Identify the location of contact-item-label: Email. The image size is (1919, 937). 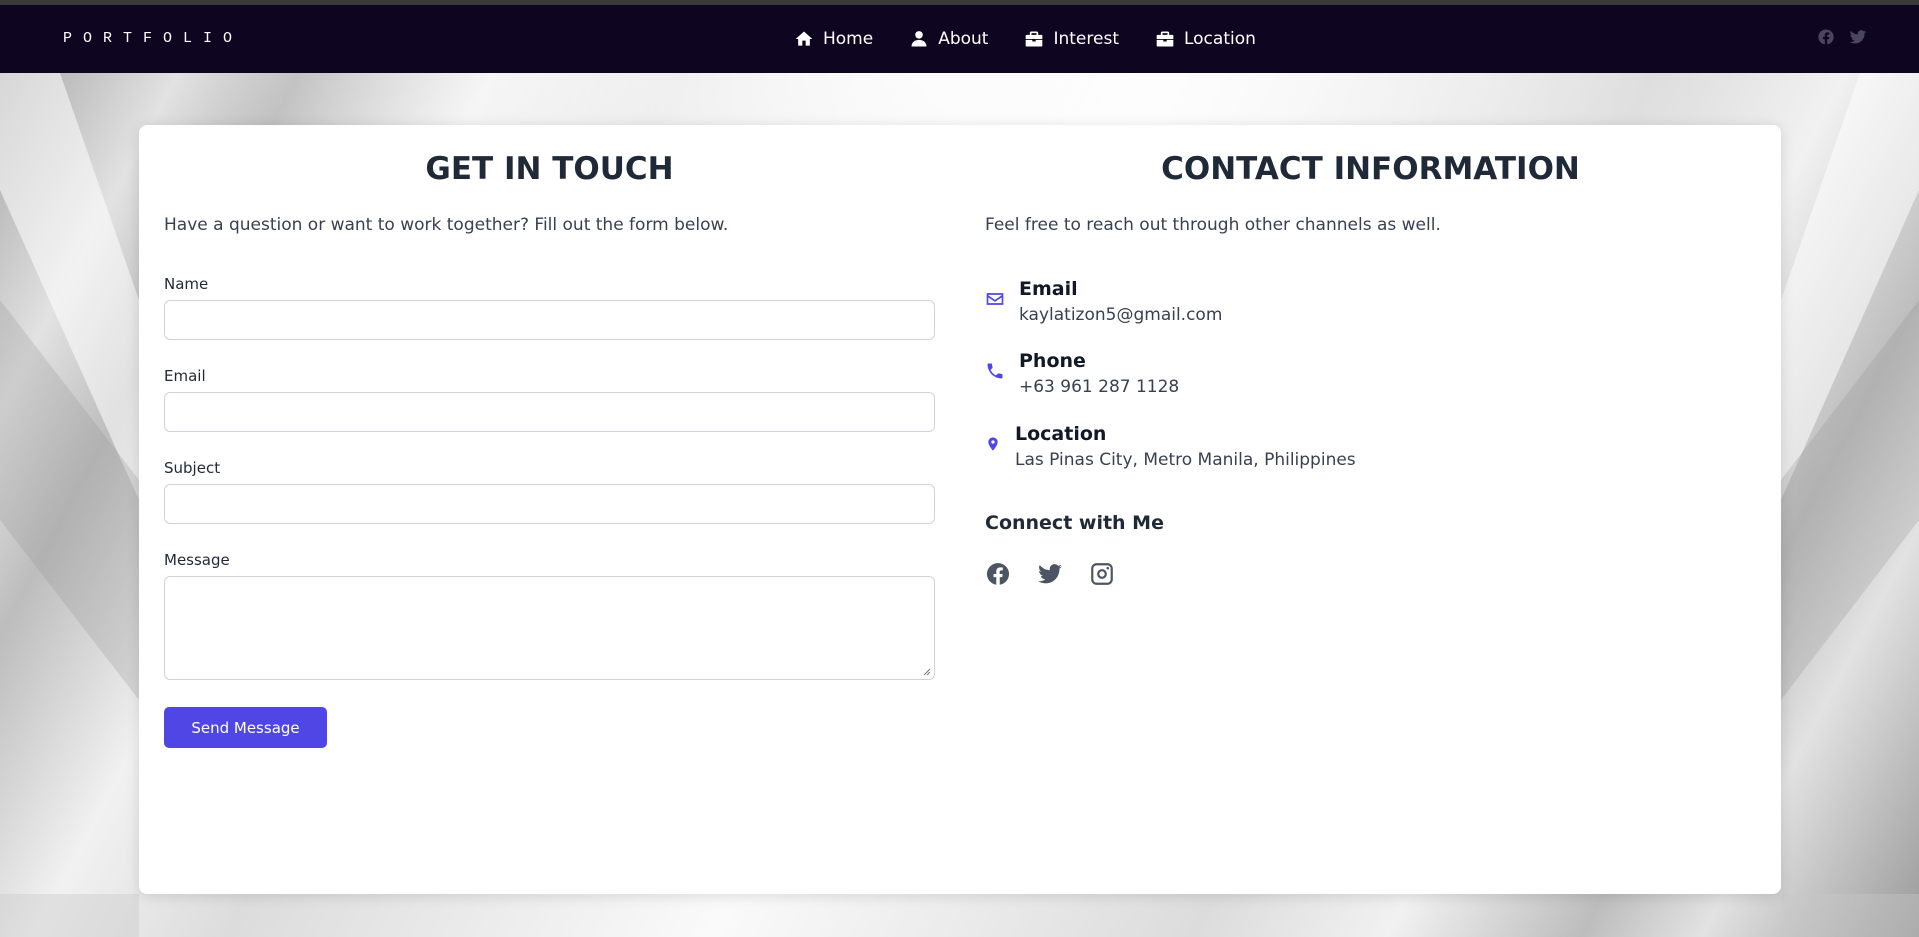
(1048, 289).